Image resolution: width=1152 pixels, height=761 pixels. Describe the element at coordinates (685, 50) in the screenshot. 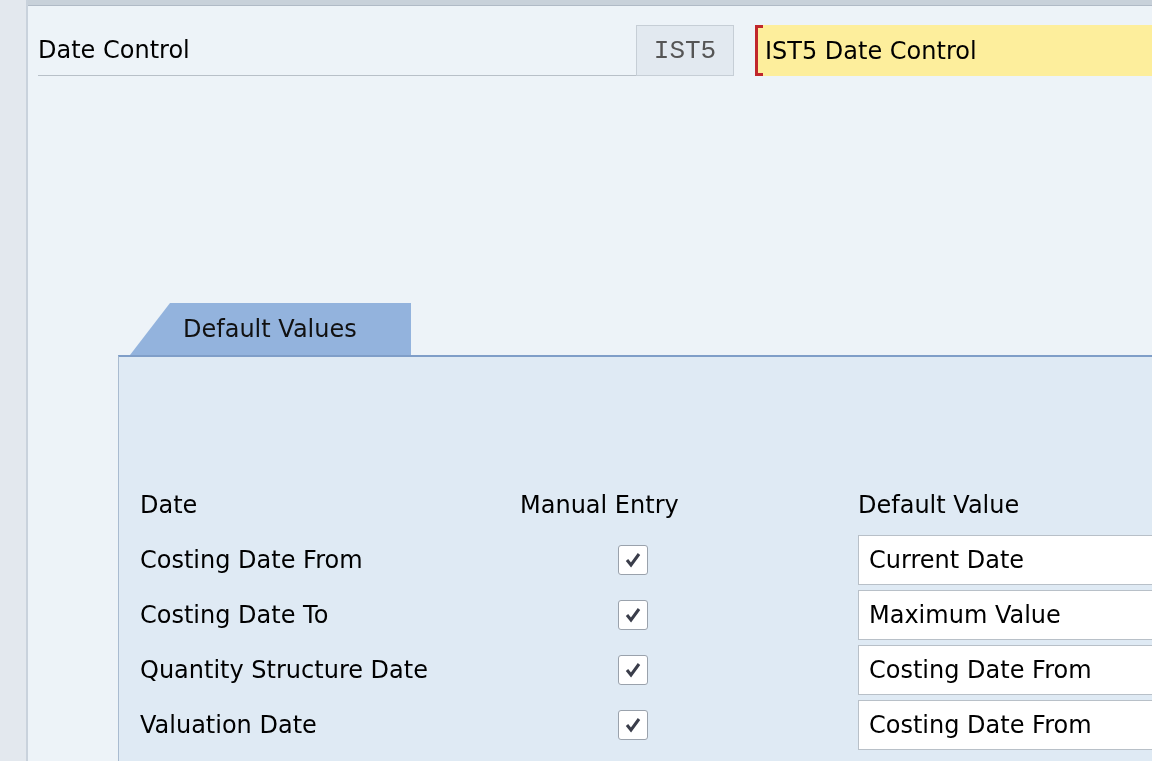

I see `code-field: IST5` at that location.